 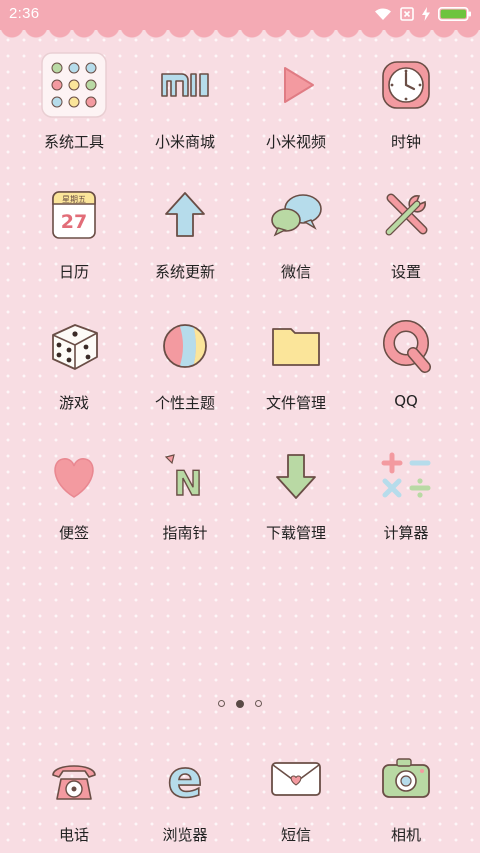 What do you see at coordinates (74, 199) in the screenshot?
I see `calendar-weekday: 星期五` at bounding box center [74, 199].